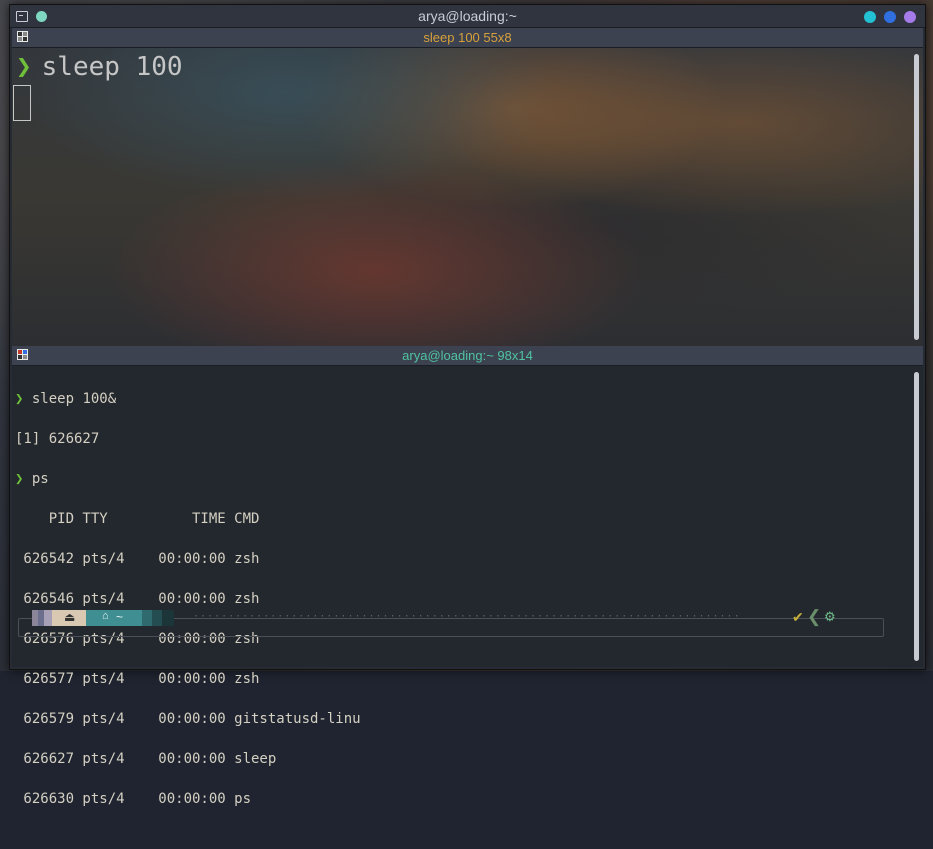 This screenshot has height=849, width=933. What do you see at coordinates (120, 617) in the screenshot?
I see `dir-label: ~` at bounding box center [120, 617].